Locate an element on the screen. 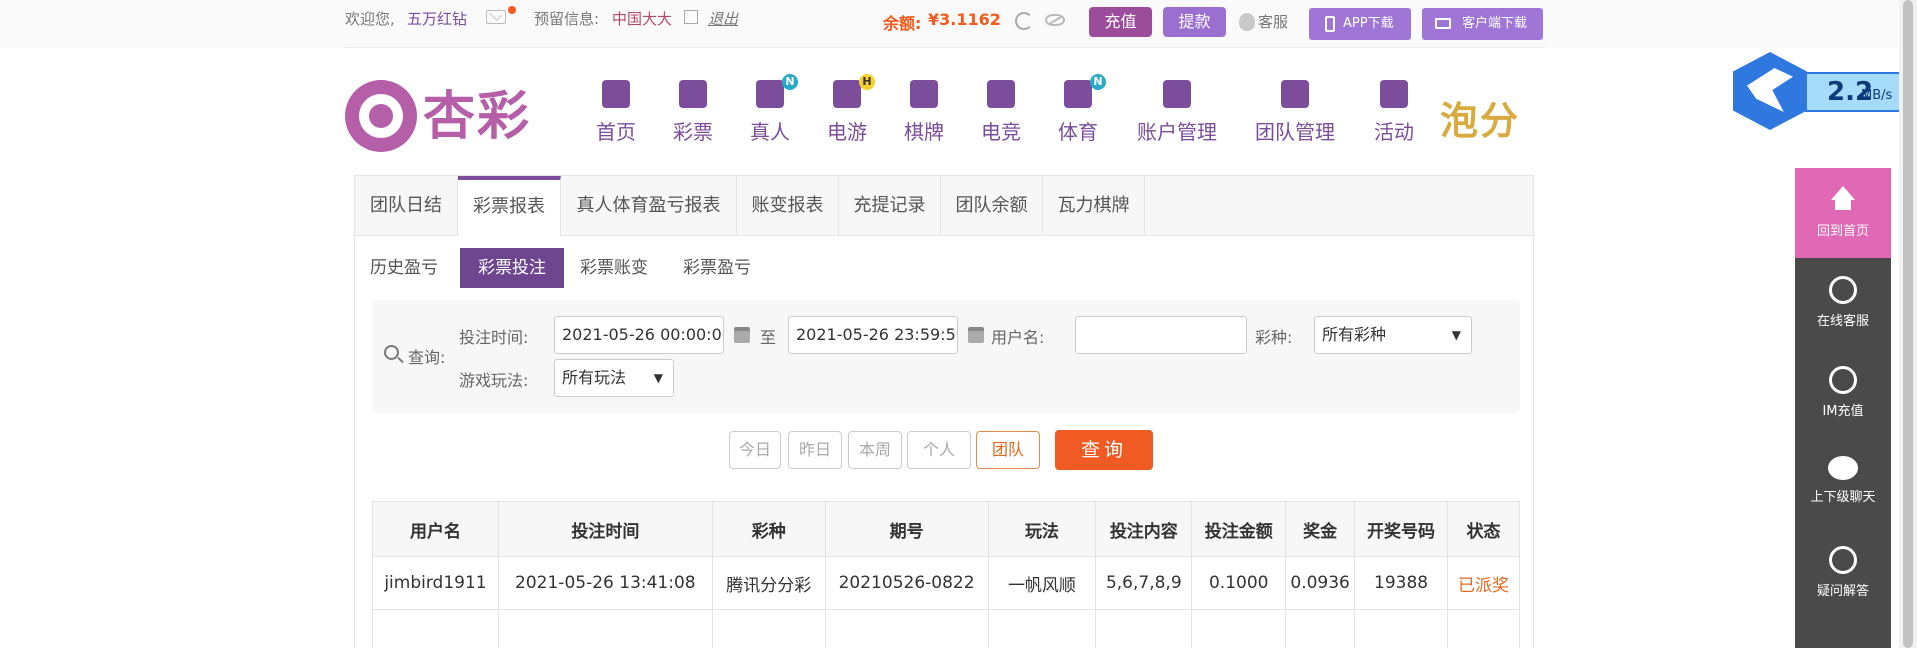 Image resolution: width=1917 pixels, height=648 pixels. personal-button: 个人 is located at coordinates (939, 450).